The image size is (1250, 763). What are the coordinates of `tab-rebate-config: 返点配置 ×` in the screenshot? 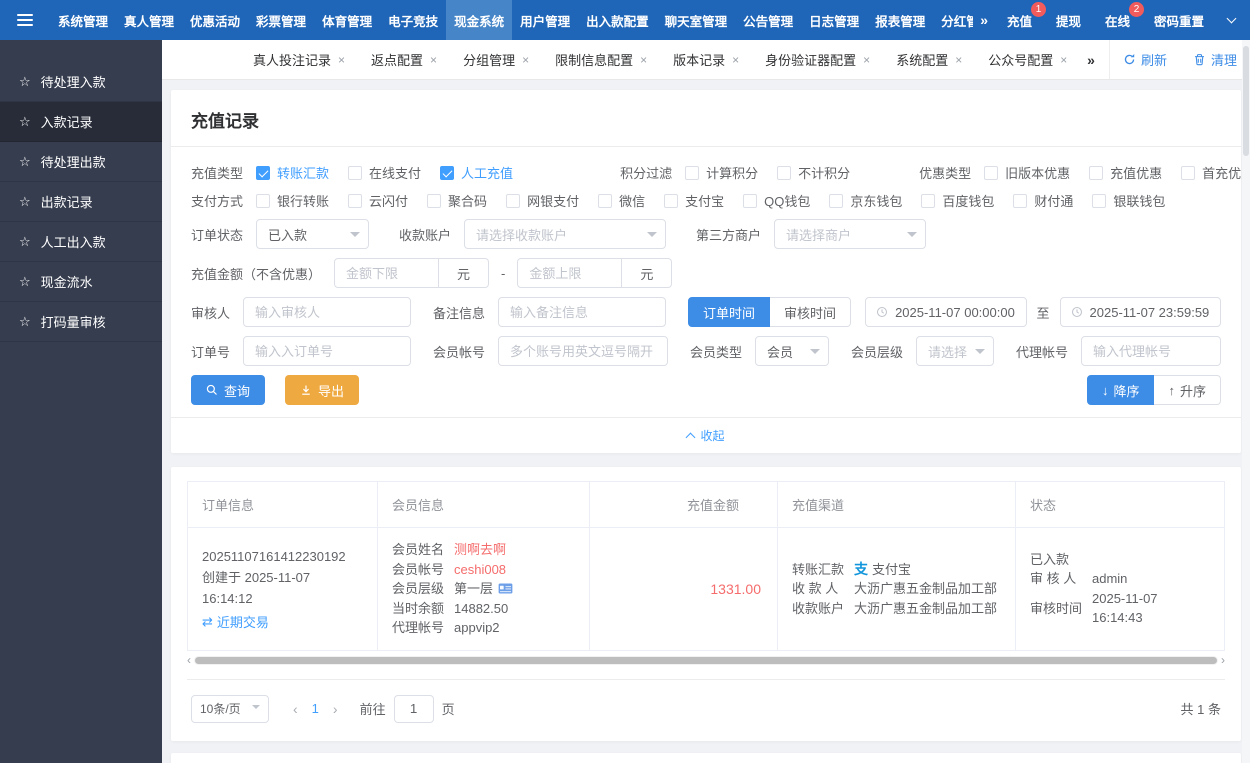 It's located at (404, 59).